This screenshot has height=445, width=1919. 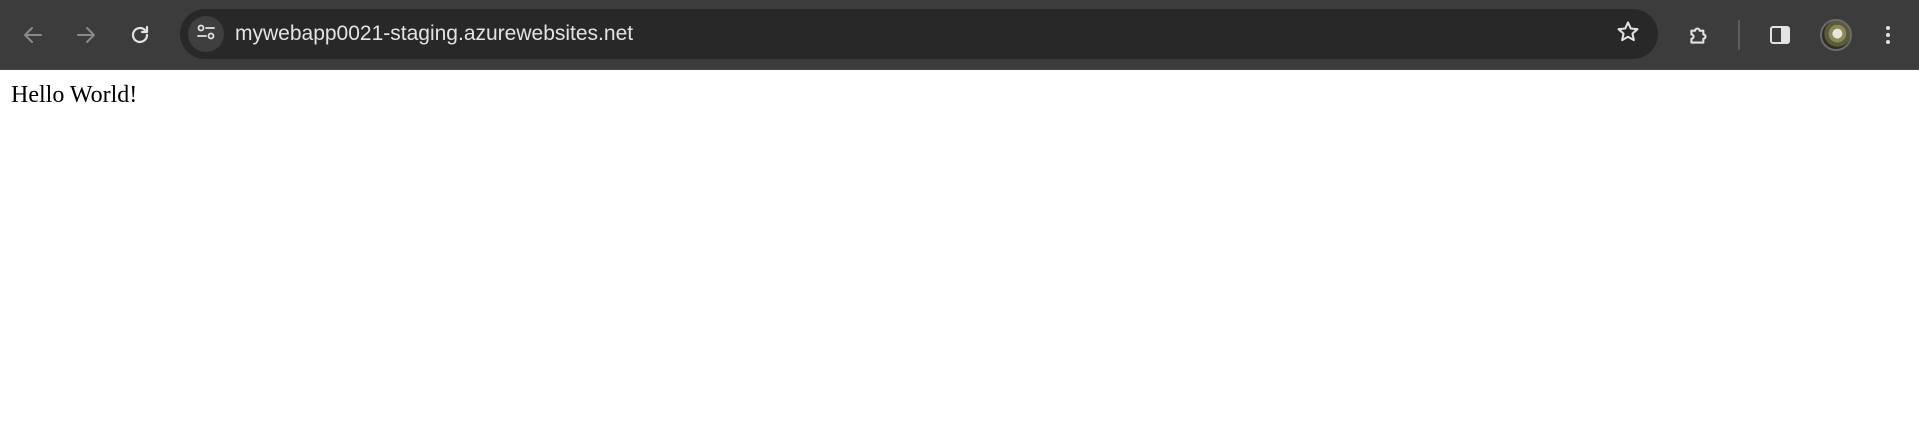 I want to click on reload-icon, so click(x=140, y=35).